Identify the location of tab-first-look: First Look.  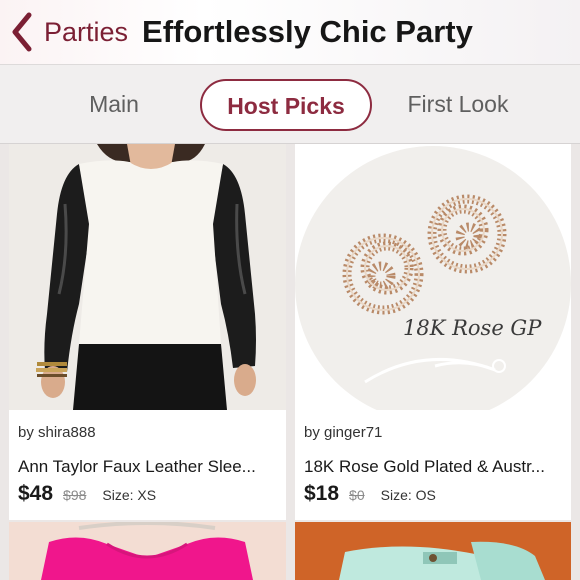
(458, 105).